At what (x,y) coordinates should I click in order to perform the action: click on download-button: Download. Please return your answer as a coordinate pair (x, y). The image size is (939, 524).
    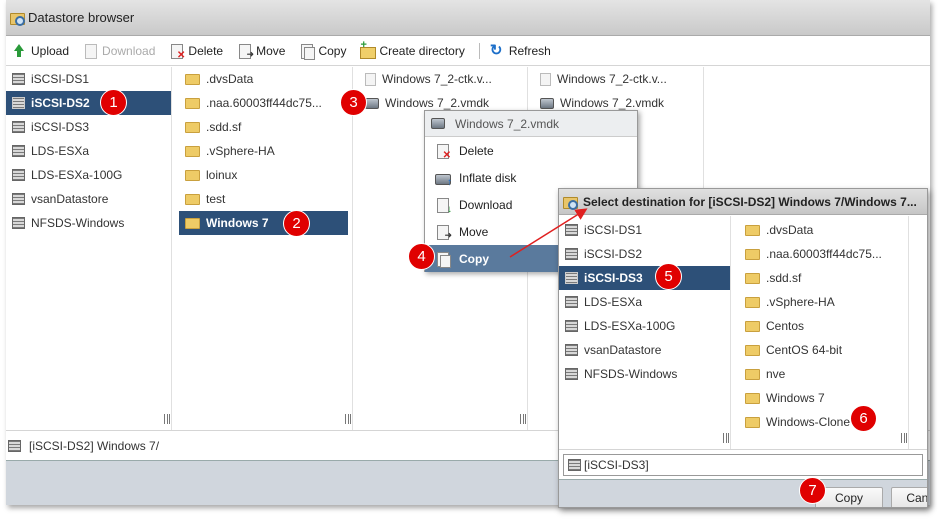
    Looking at the image, I should click on (119, 51).